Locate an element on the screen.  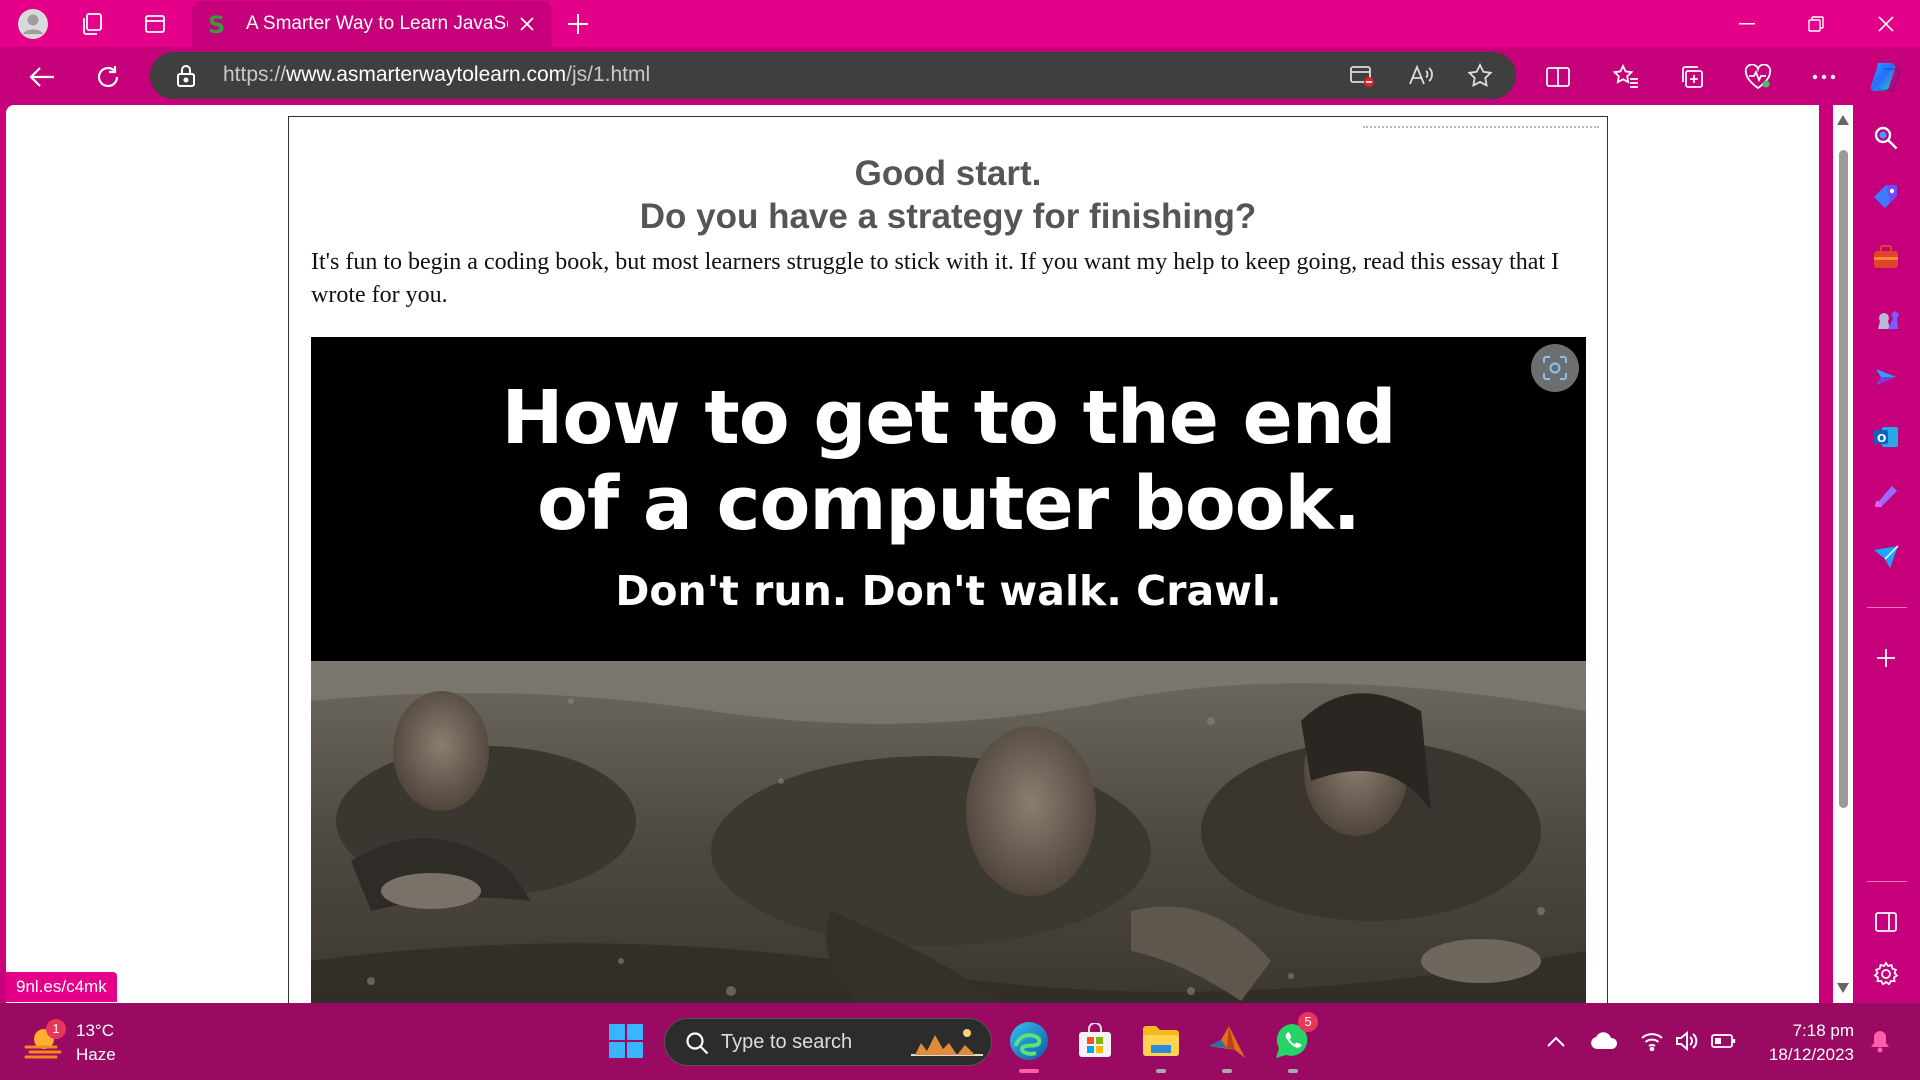
taskbar-file-explorer is located at coordinates (1161, 1045).